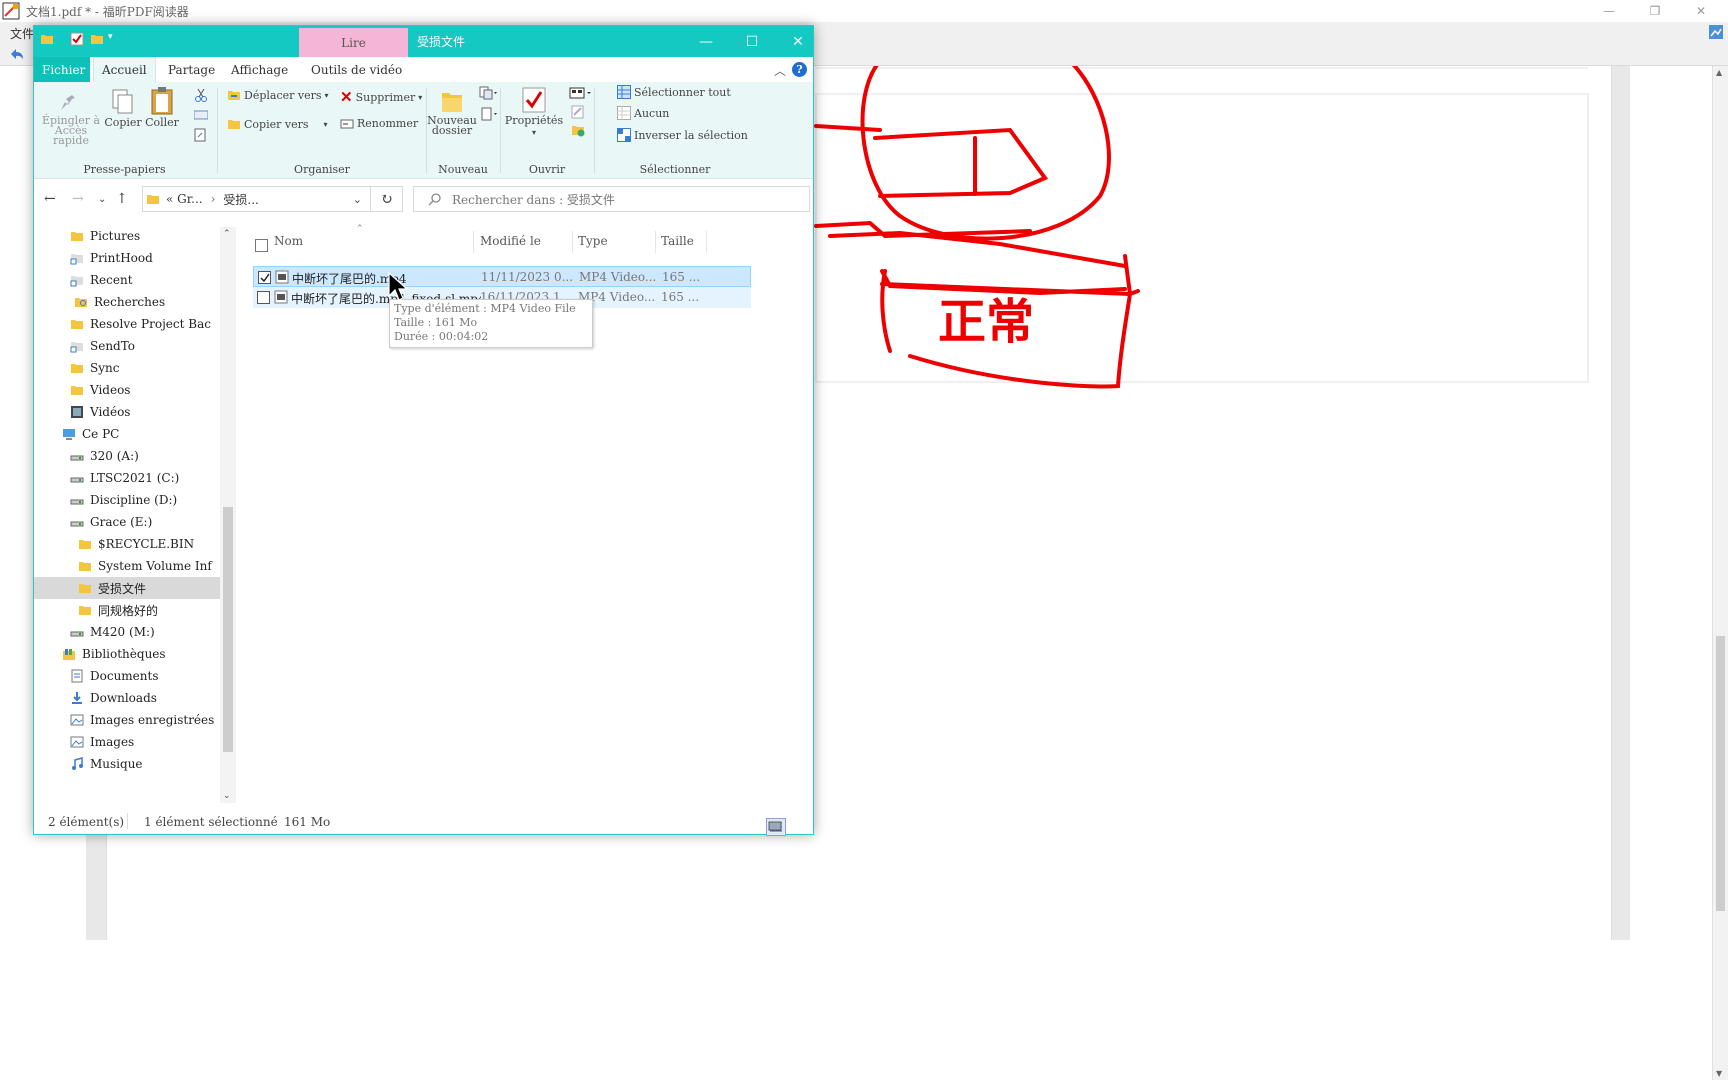  I want to click on tree-item: Resolve Project Bac, so click(127, 324).